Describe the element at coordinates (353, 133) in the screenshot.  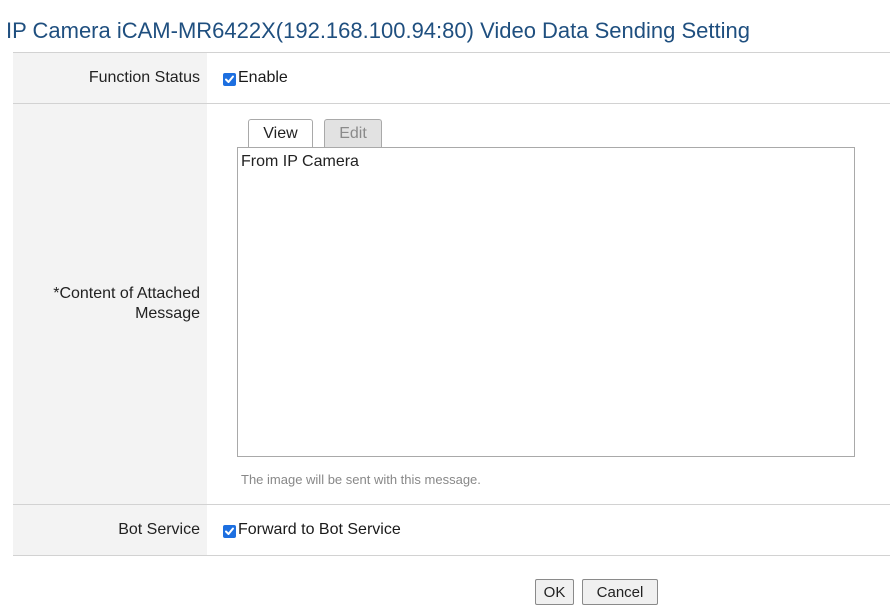
I see `tab-edit: Edit` at that location.